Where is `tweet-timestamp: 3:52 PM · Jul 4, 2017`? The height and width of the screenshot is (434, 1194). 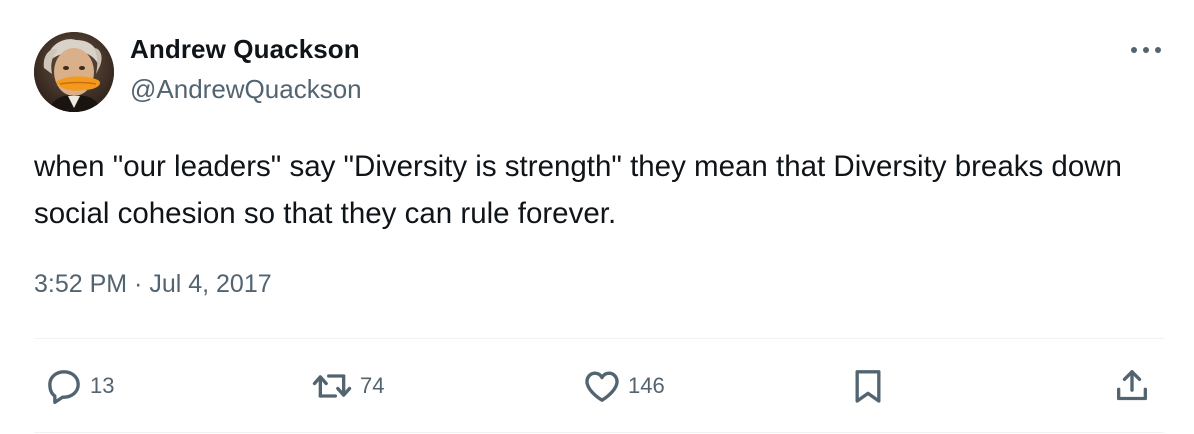 tweet-timestamp: 3:52 PM · Jul 4, 2017 is located at coordinates (153, 284).